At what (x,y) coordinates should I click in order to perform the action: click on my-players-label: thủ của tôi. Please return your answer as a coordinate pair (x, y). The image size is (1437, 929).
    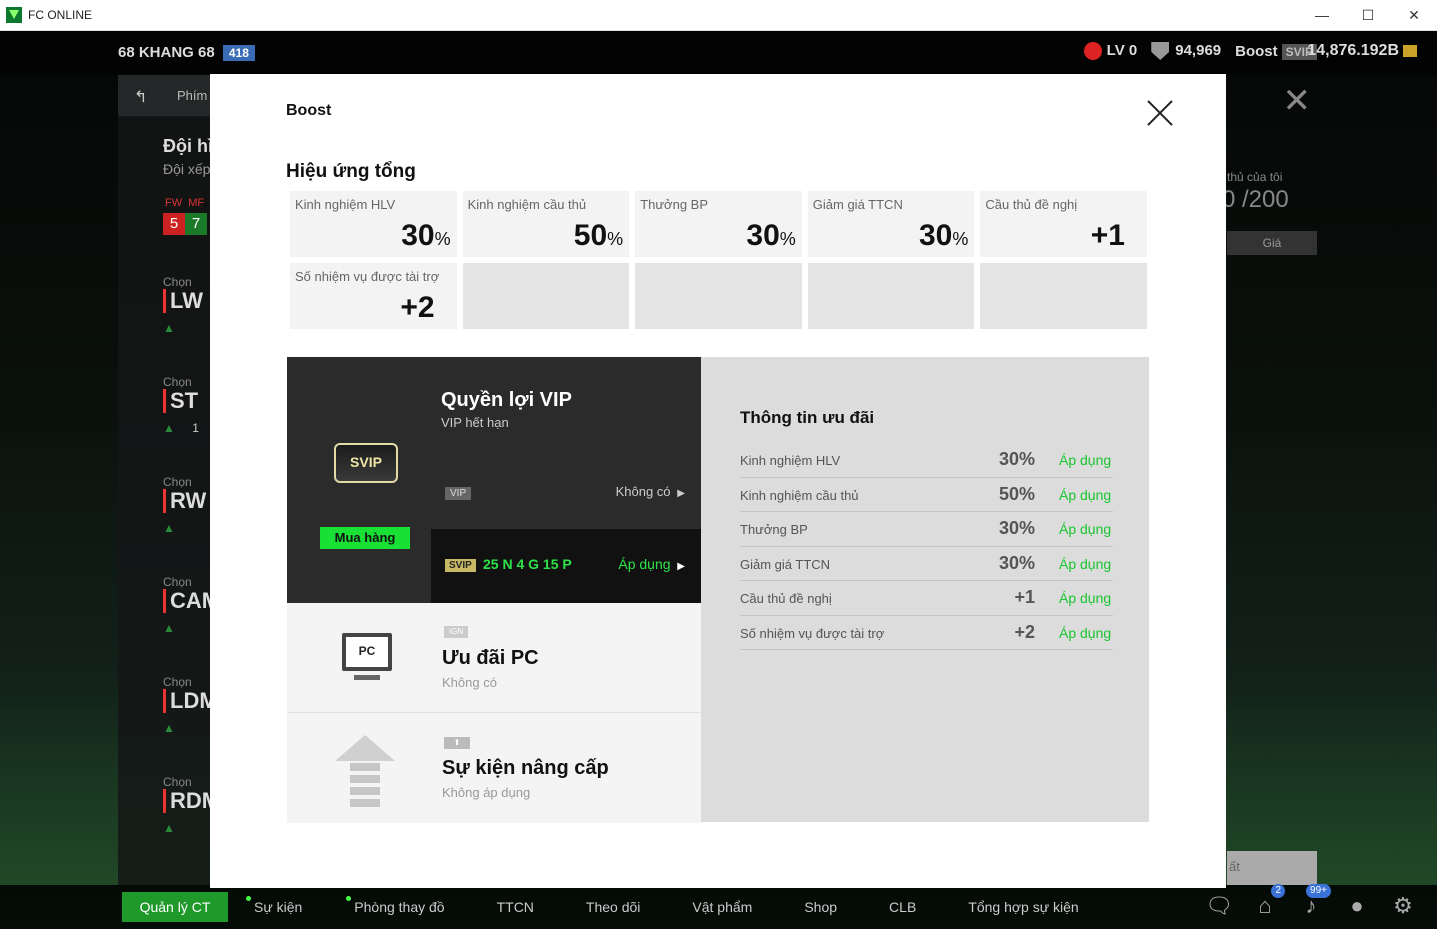
    Looking at the image, I should click on (1255, 177).